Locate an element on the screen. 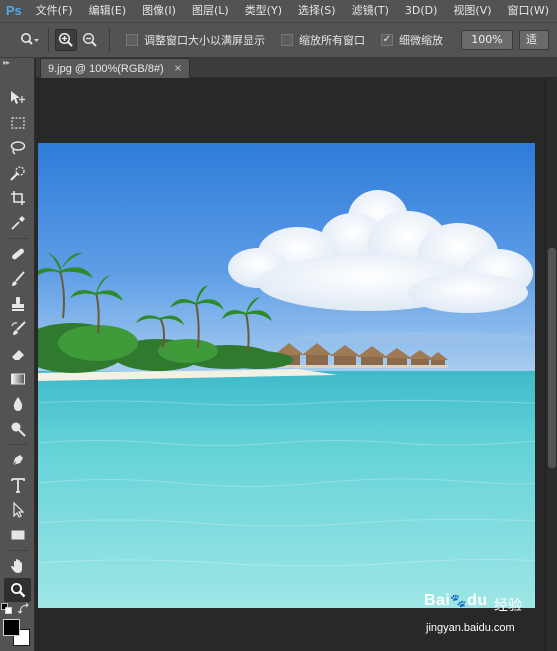  magnifier-icon is located at coordinates (17, 590).